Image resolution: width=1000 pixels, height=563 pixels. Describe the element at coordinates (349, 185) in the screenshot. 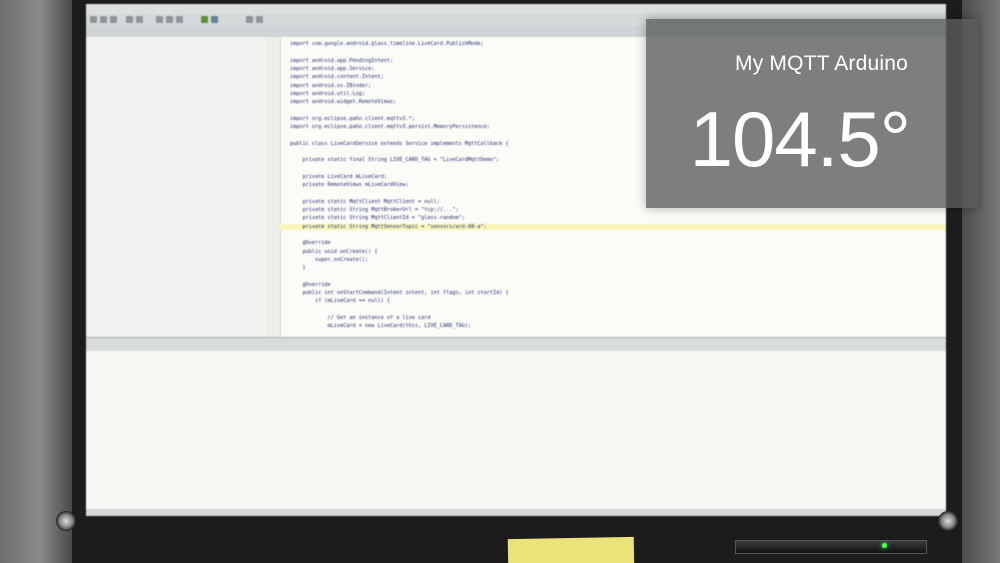

I see `code-line: private RemoteViews mLiveCardView;` at that location.